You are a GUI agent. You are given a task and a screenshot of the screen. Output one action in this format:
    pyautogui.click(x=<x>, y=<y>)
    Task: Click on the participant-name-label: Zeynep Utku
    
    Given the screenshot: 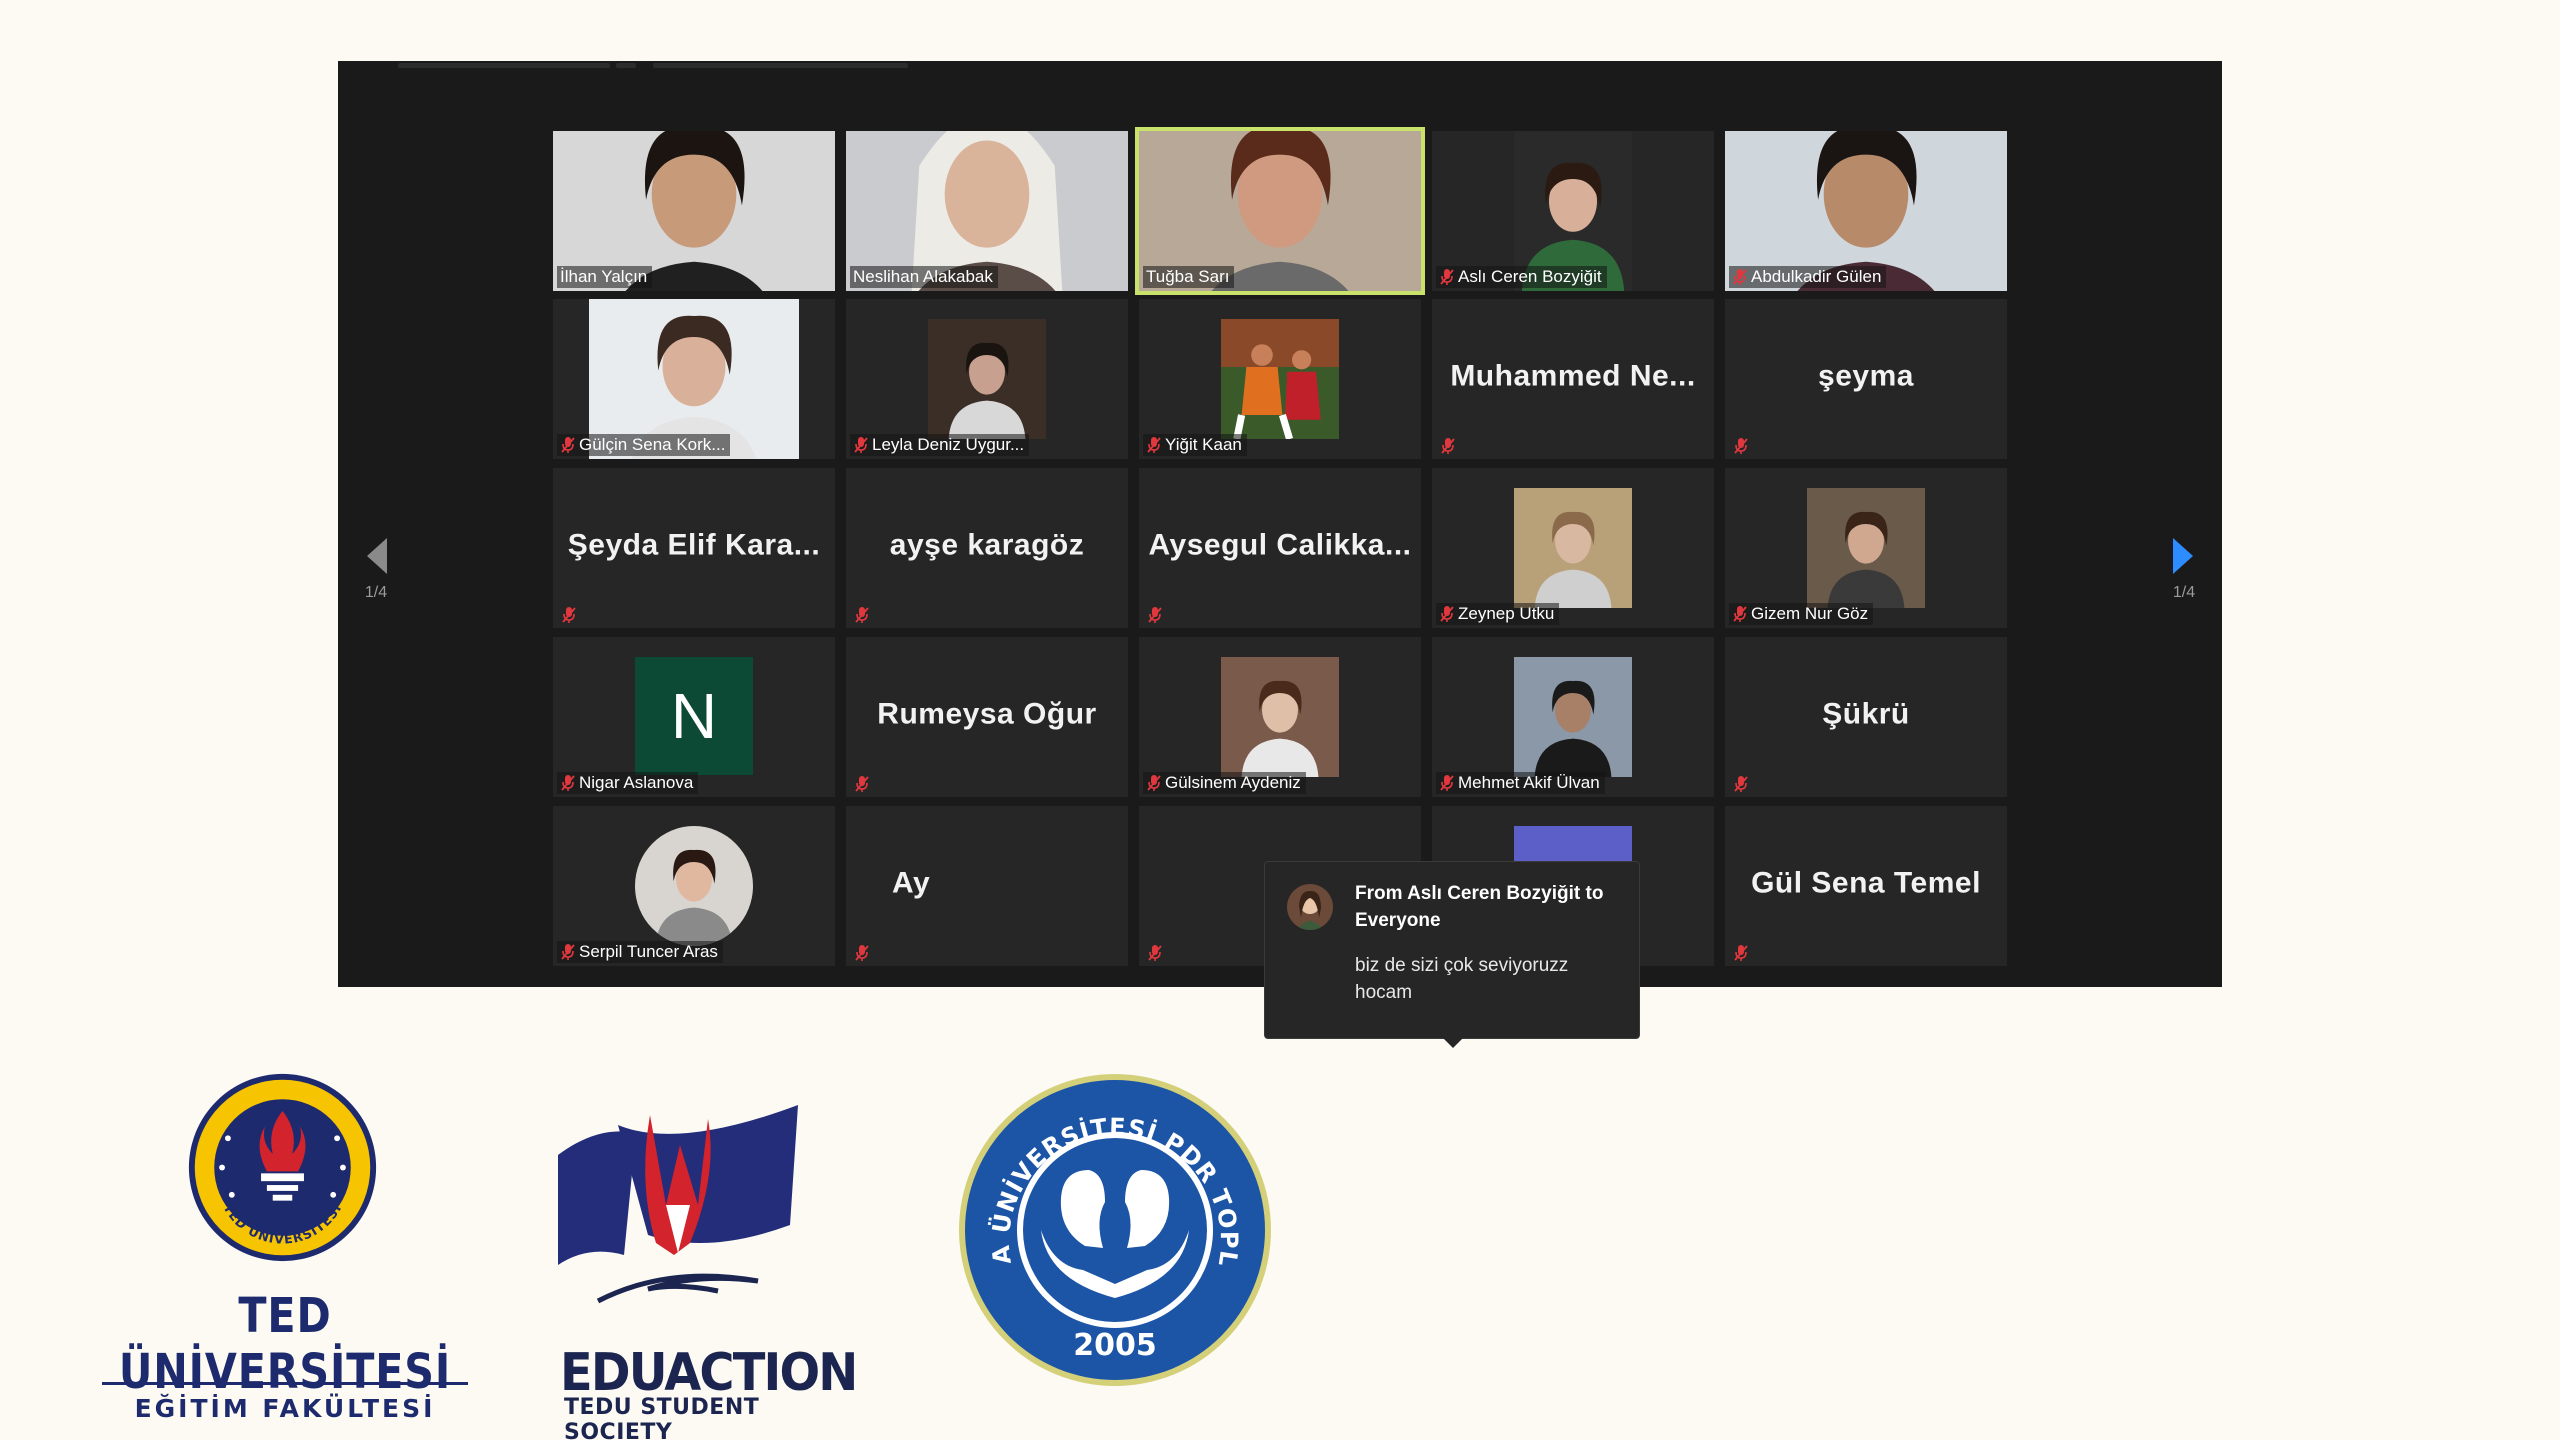 What is the action you would take?
    pyautogui.click(x=1498, y=614)
    